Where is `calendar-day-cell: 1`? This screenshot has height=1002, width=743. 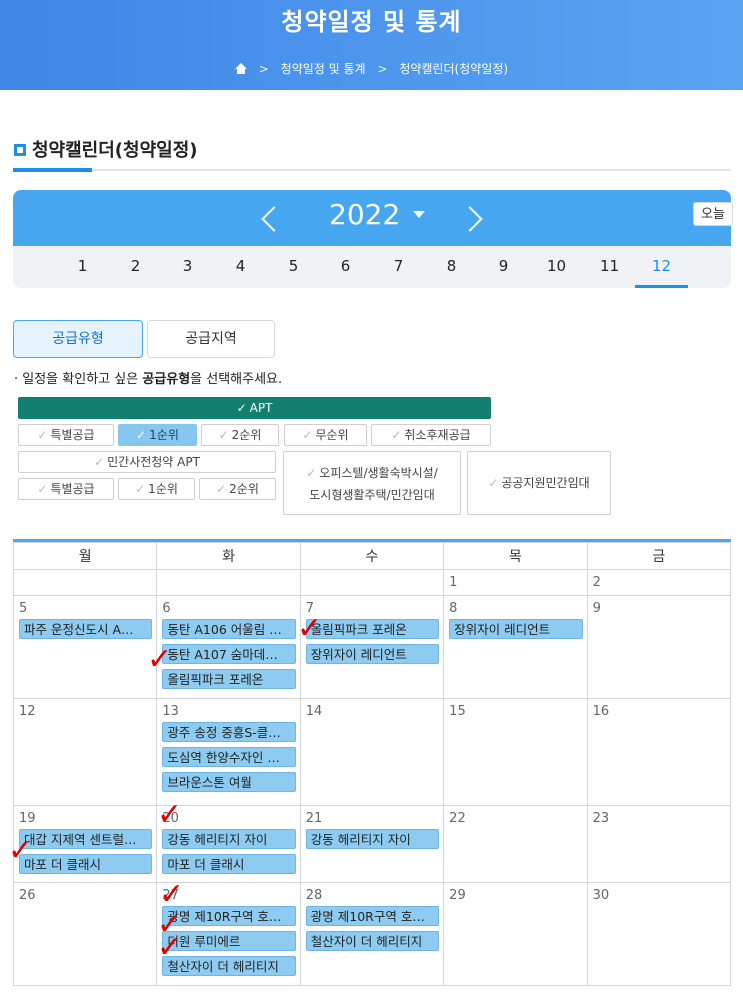
calendar-day-cell: 1 is located at coordinates (515, 582).